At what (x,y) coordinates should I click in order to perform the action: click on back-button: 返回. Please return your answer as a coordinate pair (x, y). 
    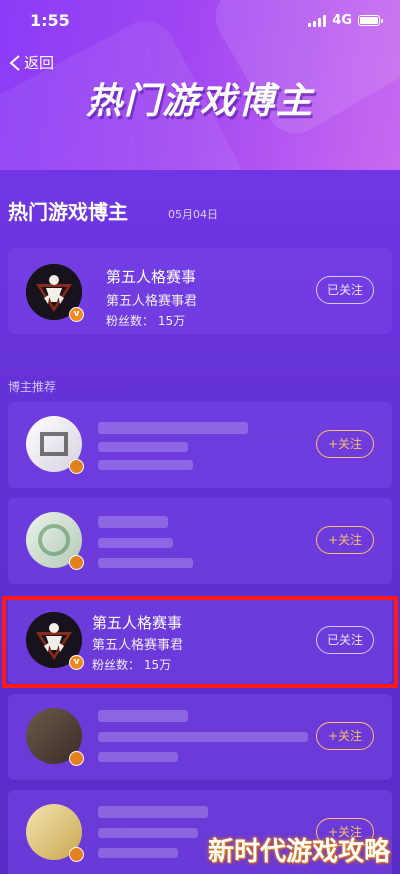
    Looking at the image, I should click on (31, 62).